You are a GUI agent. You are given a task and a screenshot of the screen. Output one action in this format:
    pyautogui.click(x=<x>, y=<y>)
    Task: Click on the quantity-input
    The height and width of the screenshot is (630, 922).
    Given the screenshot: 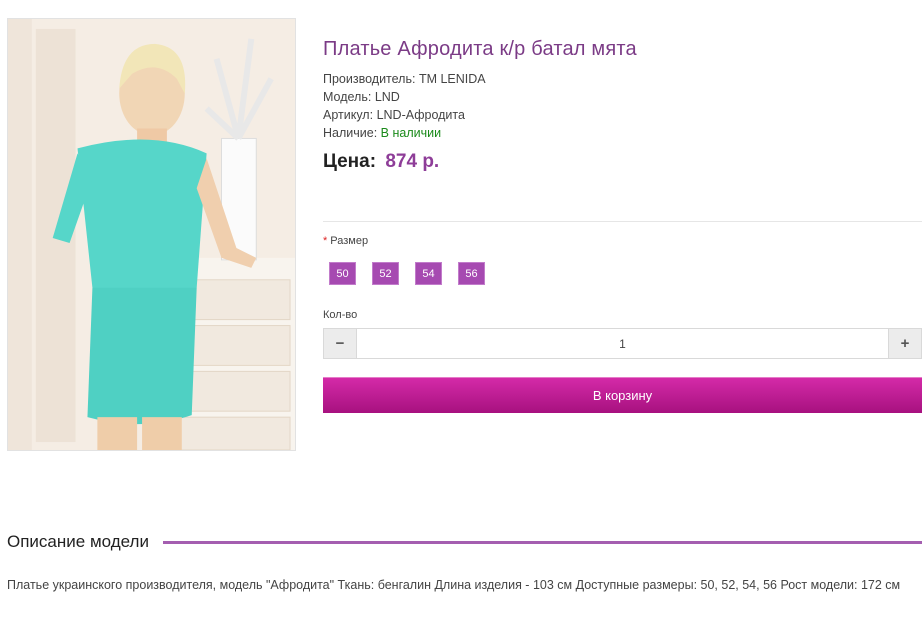 What is the action you would take?
    pyautogui.click(x=622, y=343)
    